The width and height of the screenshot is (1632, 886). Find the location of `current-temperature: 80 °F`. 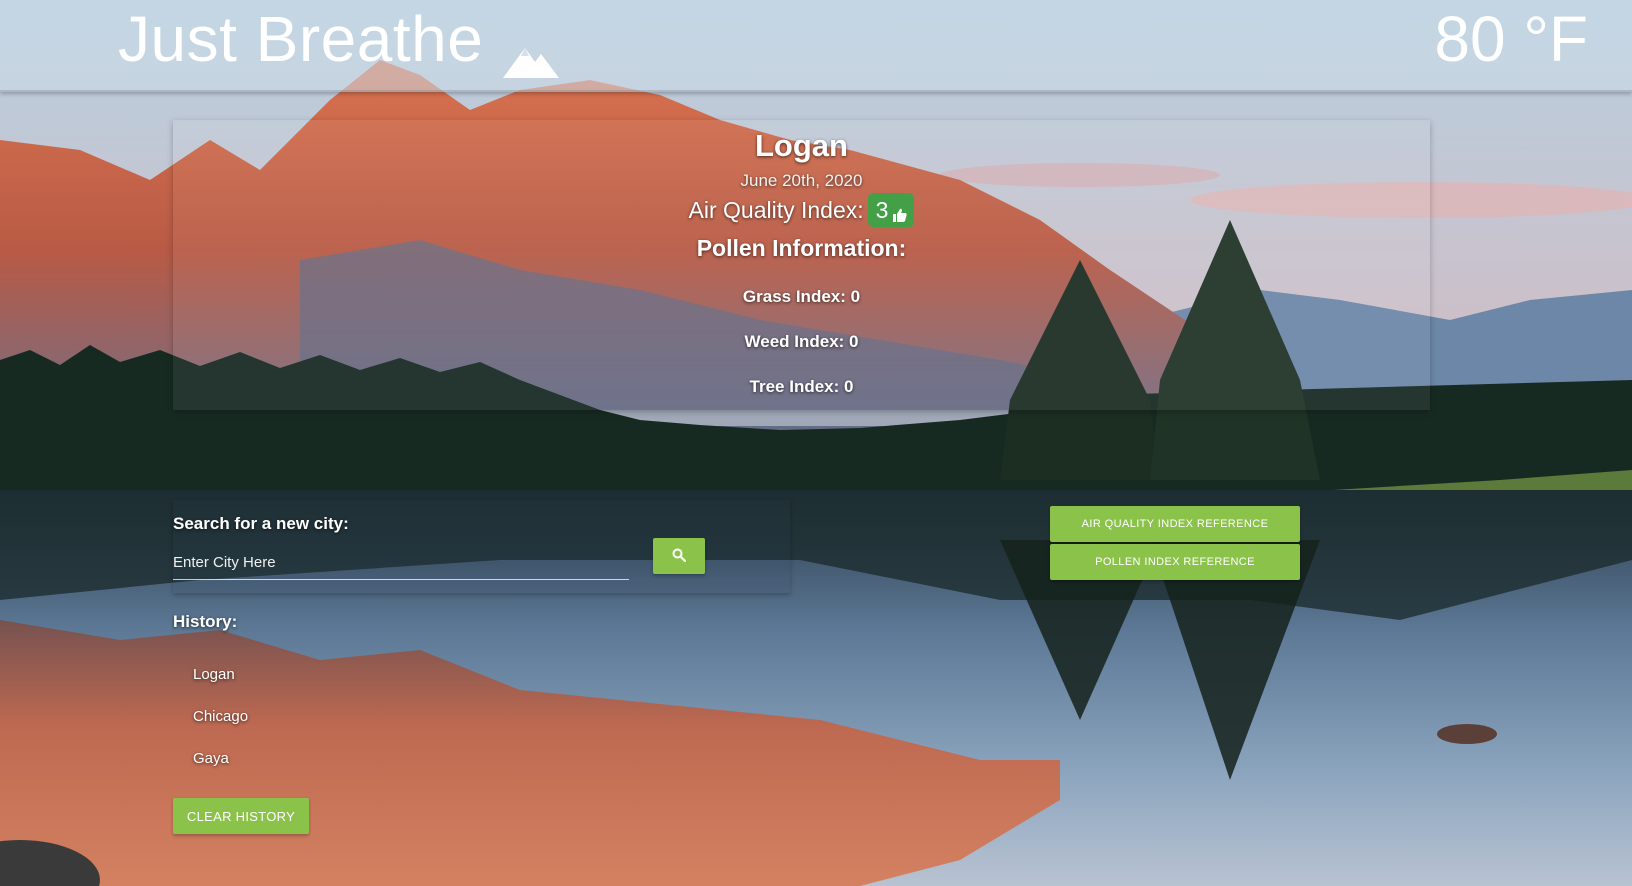

current-temperature: 80 °F is located at coordinates (1511, 39).